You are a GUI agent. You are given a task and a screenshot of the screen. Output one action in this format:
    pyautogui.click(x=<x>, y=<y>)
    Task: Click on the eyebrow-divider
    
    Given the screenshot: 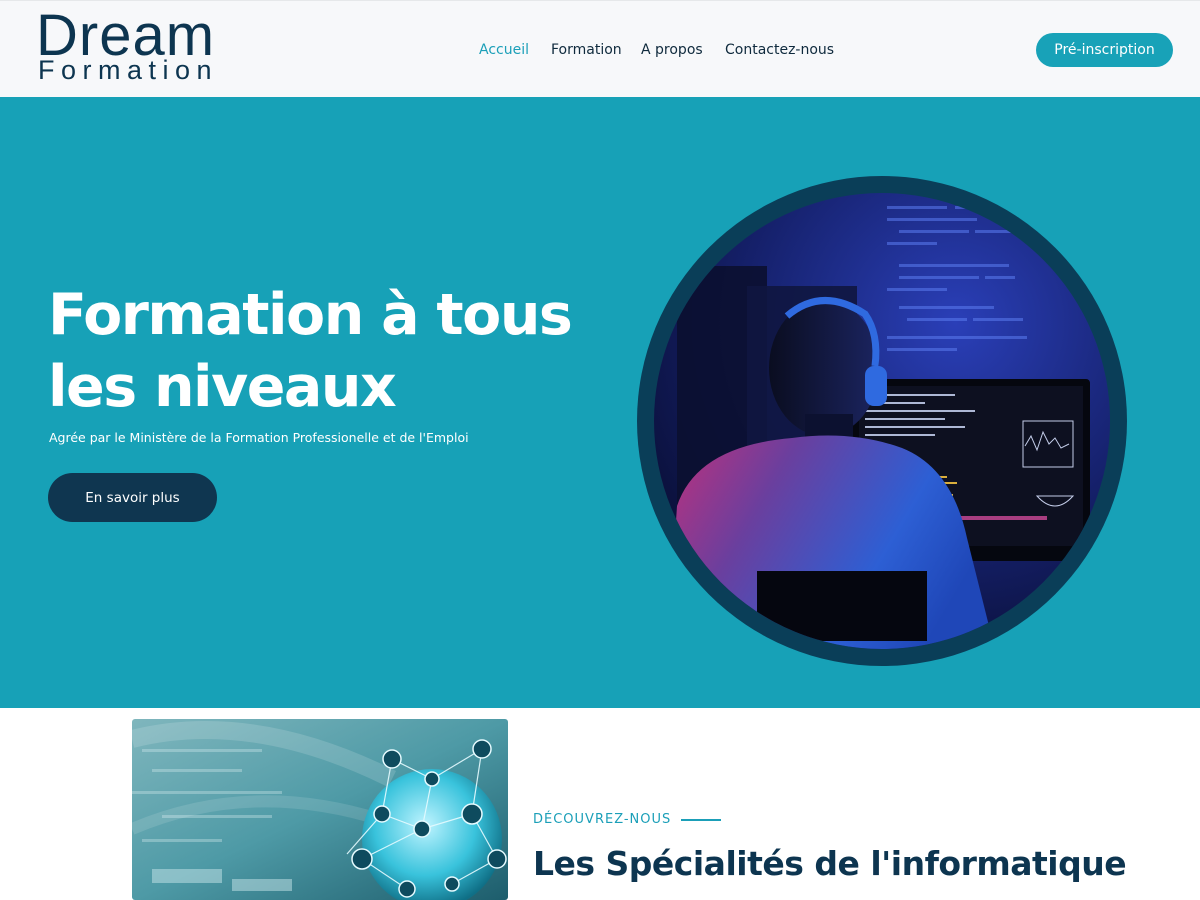 What is the action you would take?
    pyautogui.click(x=701, y=819)
    